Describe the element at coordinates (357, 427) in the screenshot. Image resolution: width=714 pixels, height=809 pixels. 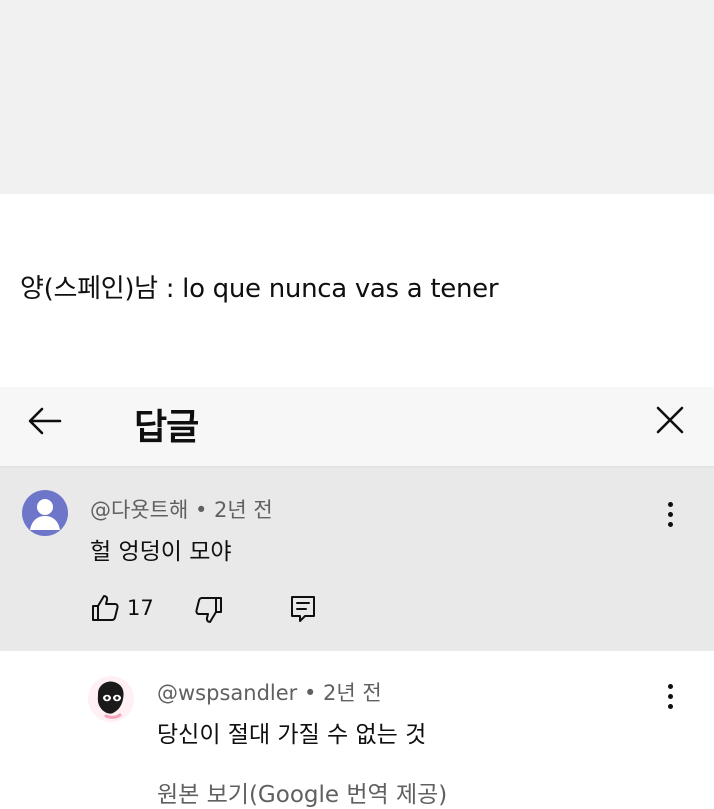
I see `replies-header` at that location.